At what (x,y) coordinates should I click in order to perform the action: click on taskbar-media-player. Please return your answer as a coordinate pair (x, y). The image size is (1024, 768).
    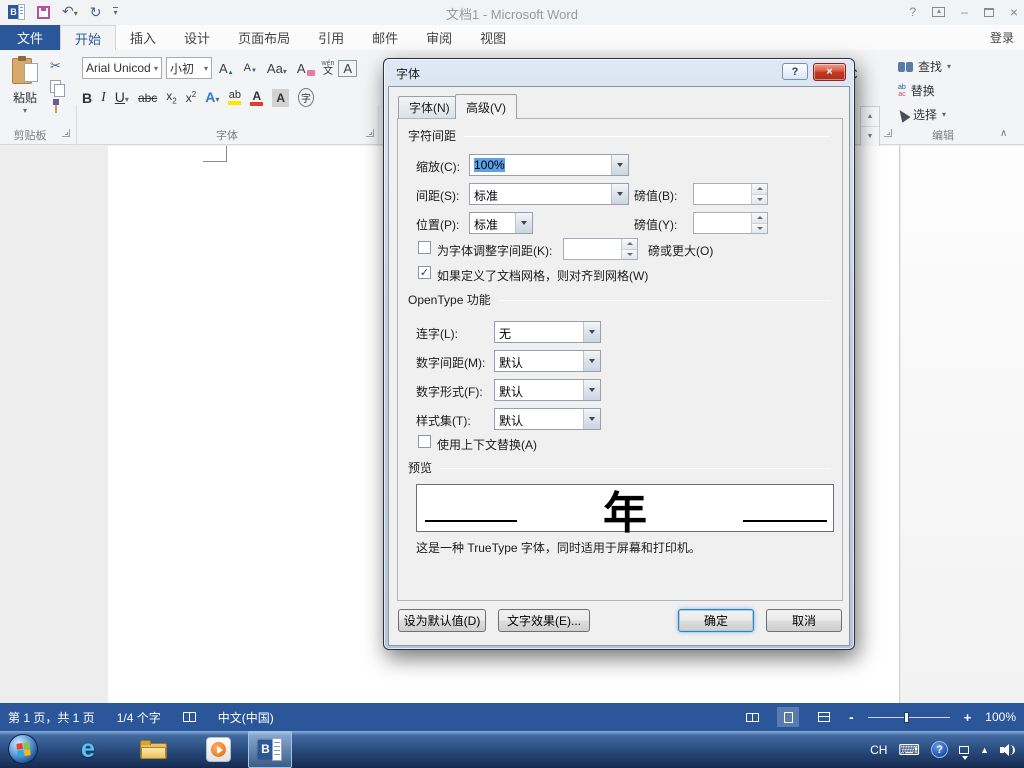
    Looking at the image, I should click on (218, 749).